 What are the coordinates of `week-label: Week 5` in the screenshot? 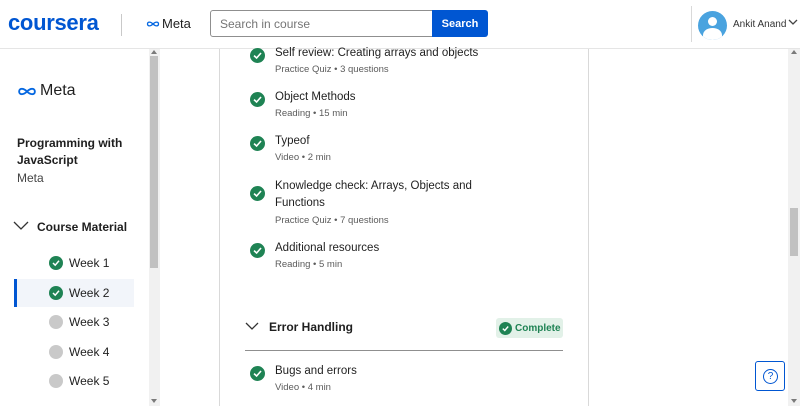 It's located at (89, 381).